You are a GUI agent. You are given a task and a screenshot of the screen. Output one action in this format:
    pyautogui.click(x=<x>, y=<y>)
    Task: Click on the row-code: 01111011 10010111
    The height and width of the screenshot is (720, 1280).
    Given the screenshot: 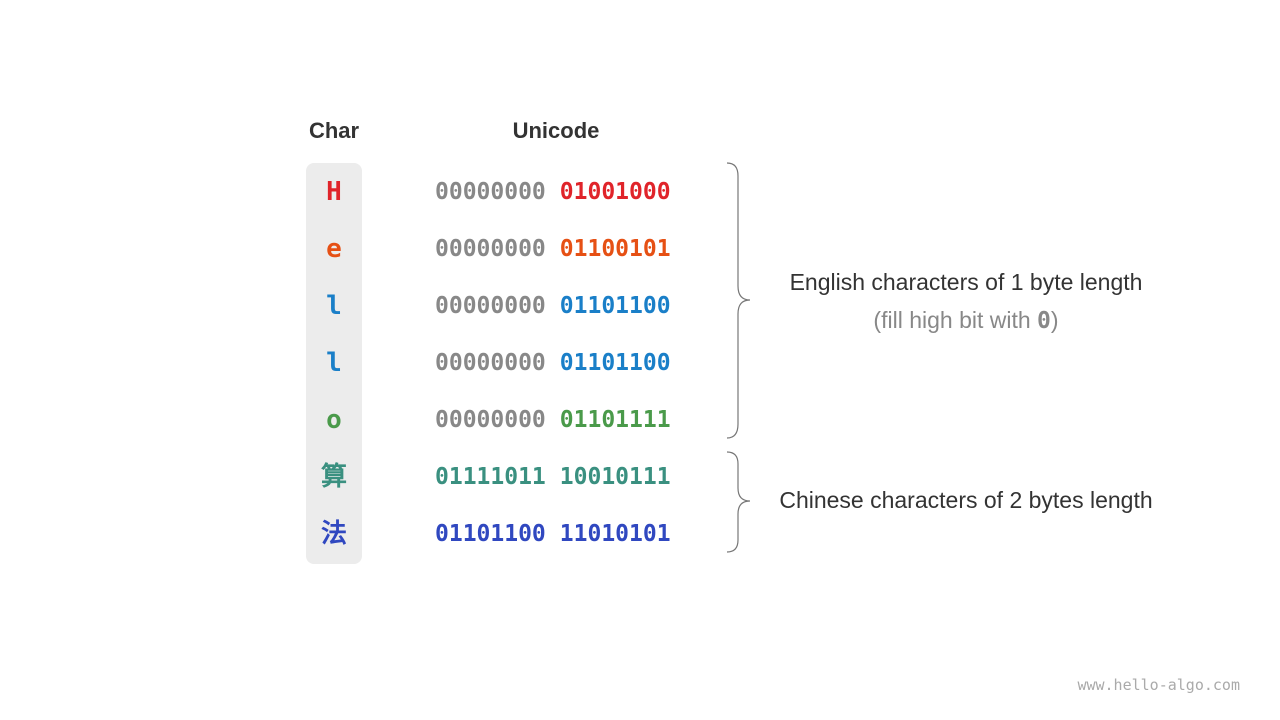 What is the action you would take?
    pyautogui.click(x=553, y=477)
    